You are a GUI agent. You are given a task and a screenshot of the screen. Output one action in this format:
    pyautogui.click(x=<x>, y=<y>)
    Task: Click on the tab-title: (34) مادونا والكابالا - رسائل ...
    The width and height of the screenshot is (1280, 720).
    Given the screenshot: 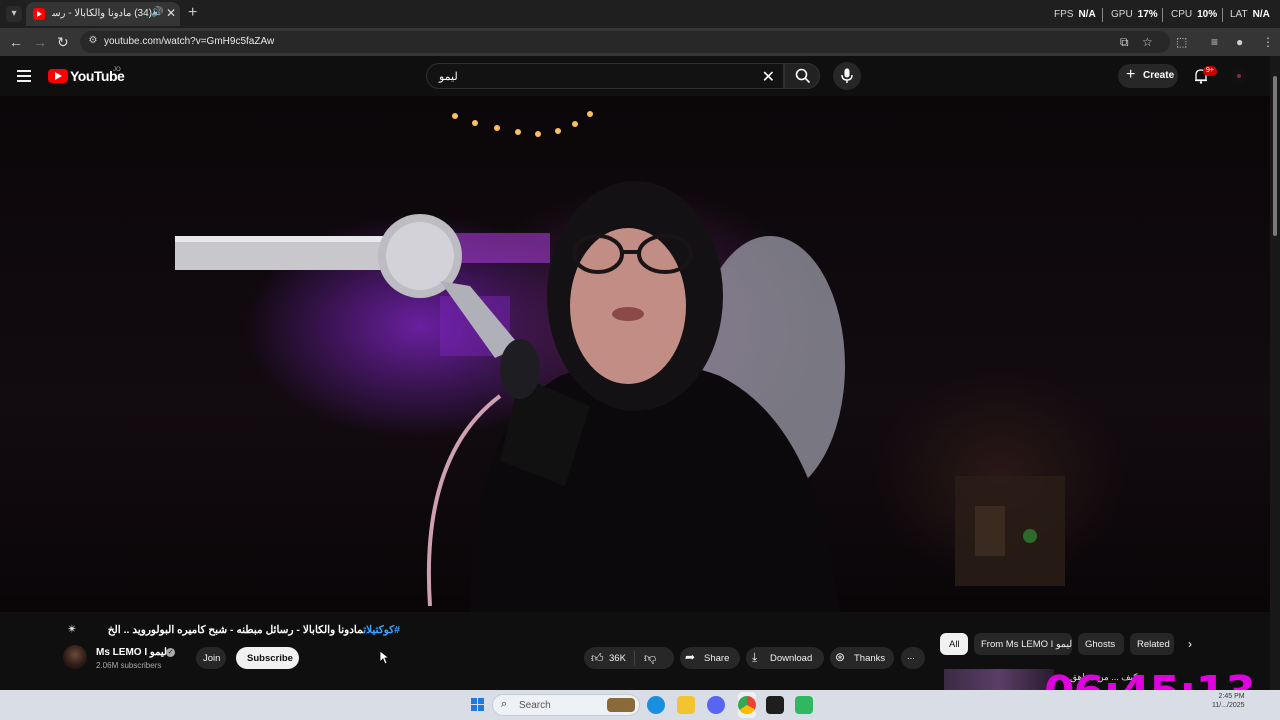 What is the action you would take?
    pyautogui.click(x=102, y=13)
    